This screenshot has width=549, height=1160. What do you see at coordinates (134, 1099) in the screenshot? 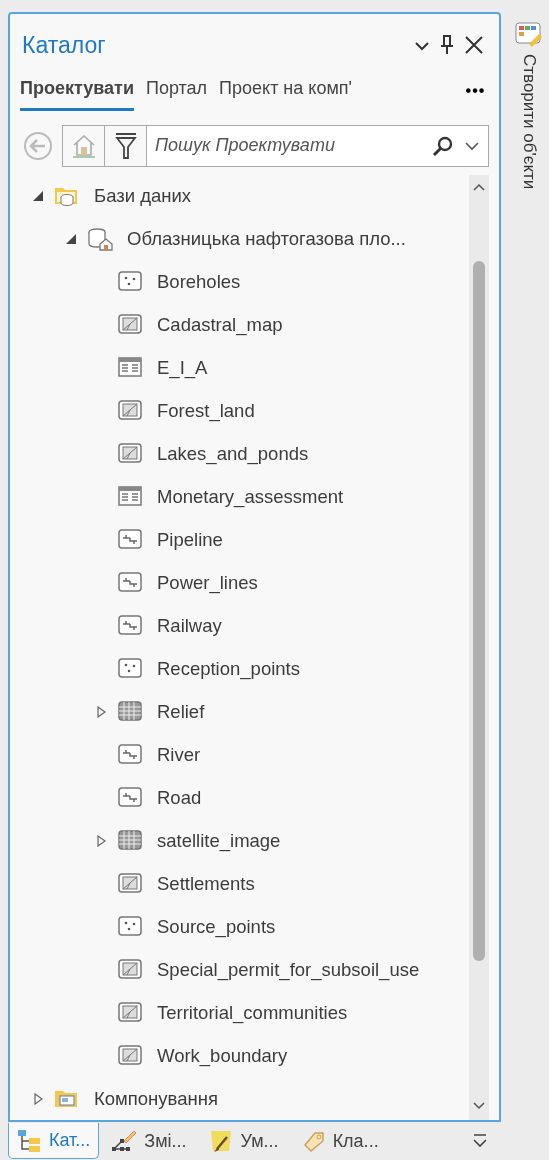
I see `tree-item: Компонування` at bounding box center [134, 1099].